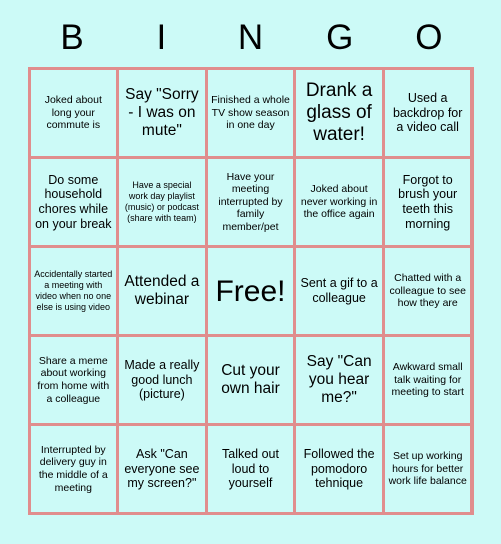  What do you see at coordinates (161, 37) in the screenshot?
I see `header-letter-i: I` at bounding box center [161, 37].